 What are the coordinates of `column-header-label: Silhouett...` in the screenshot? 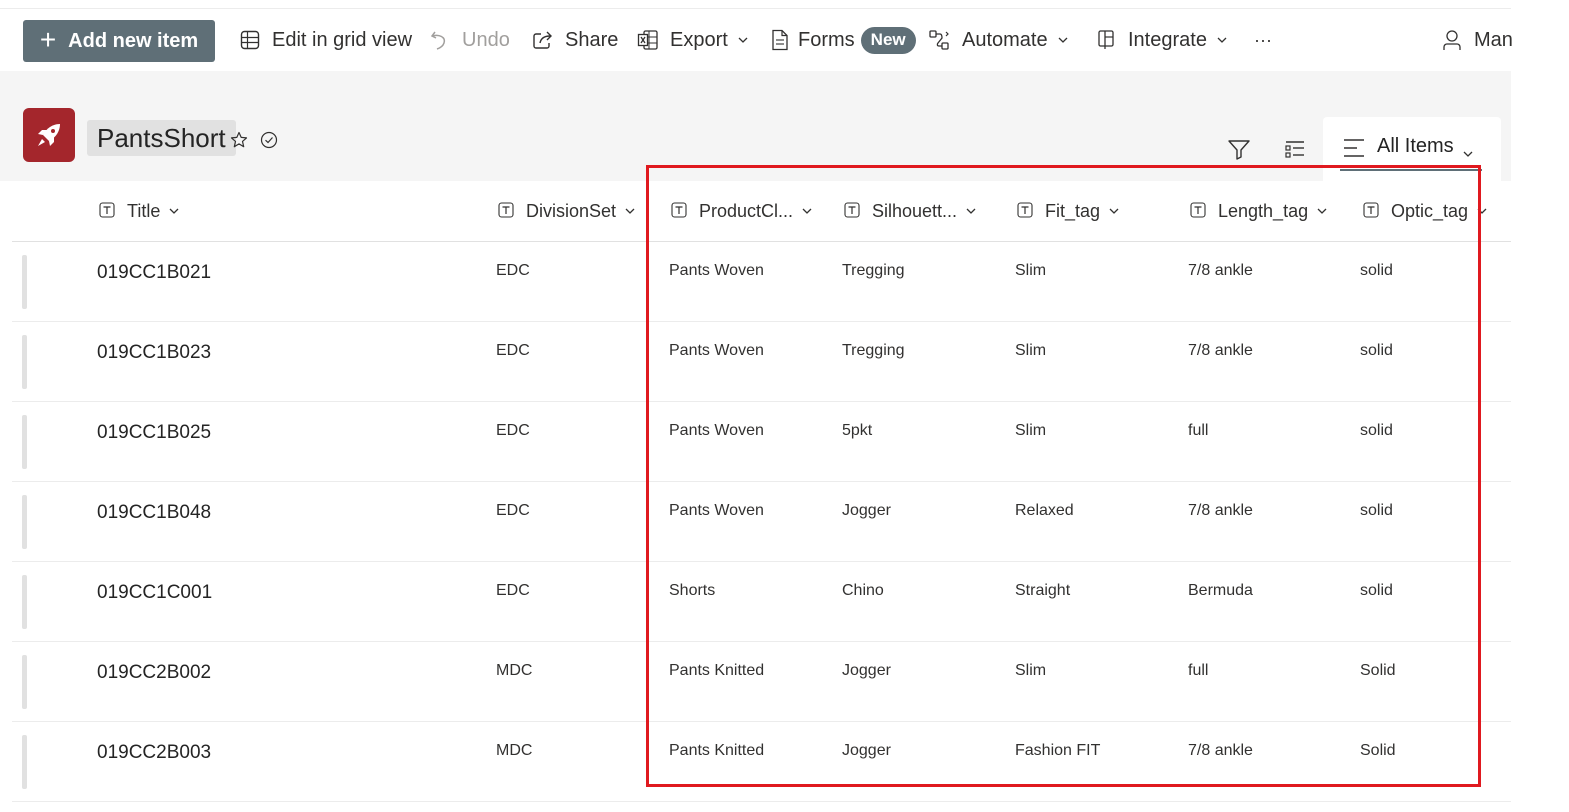 It's located at (915, 210).